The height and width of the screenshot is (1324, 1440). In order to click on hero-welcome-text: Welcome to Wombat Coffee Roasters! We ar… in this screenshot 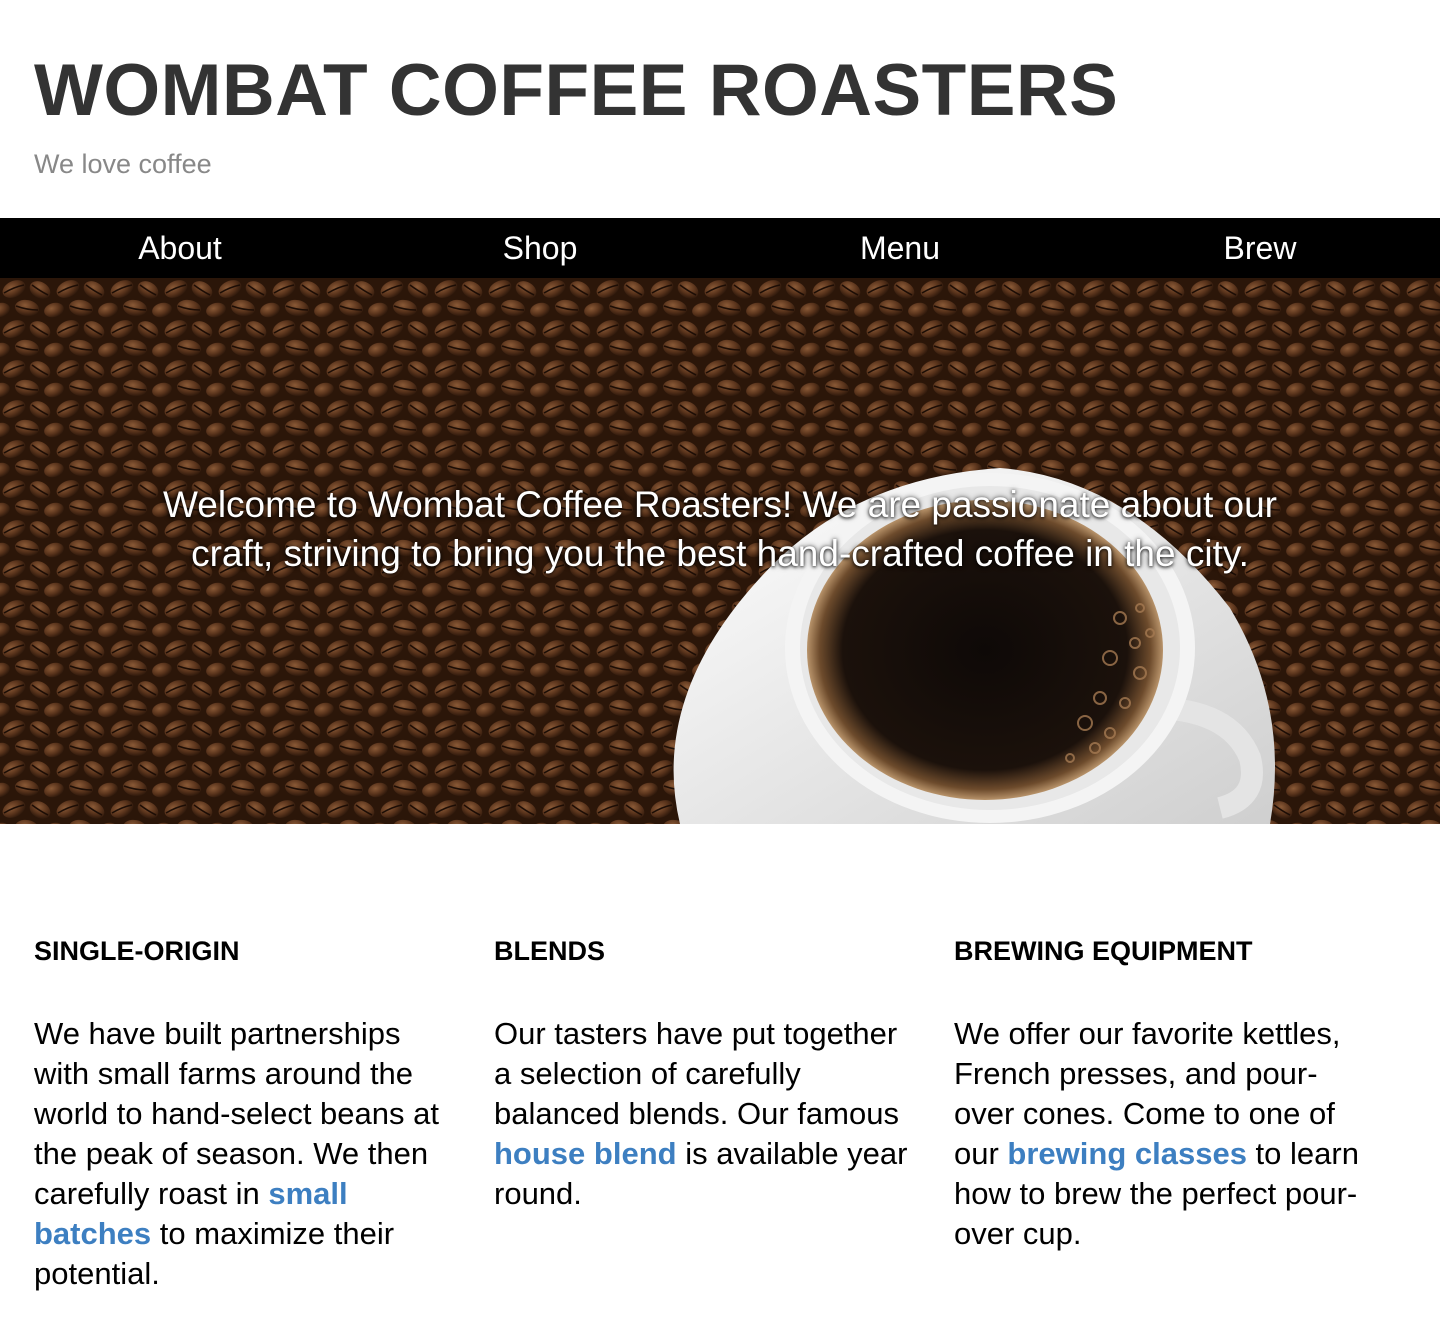, I will do `click(719, 529)`.